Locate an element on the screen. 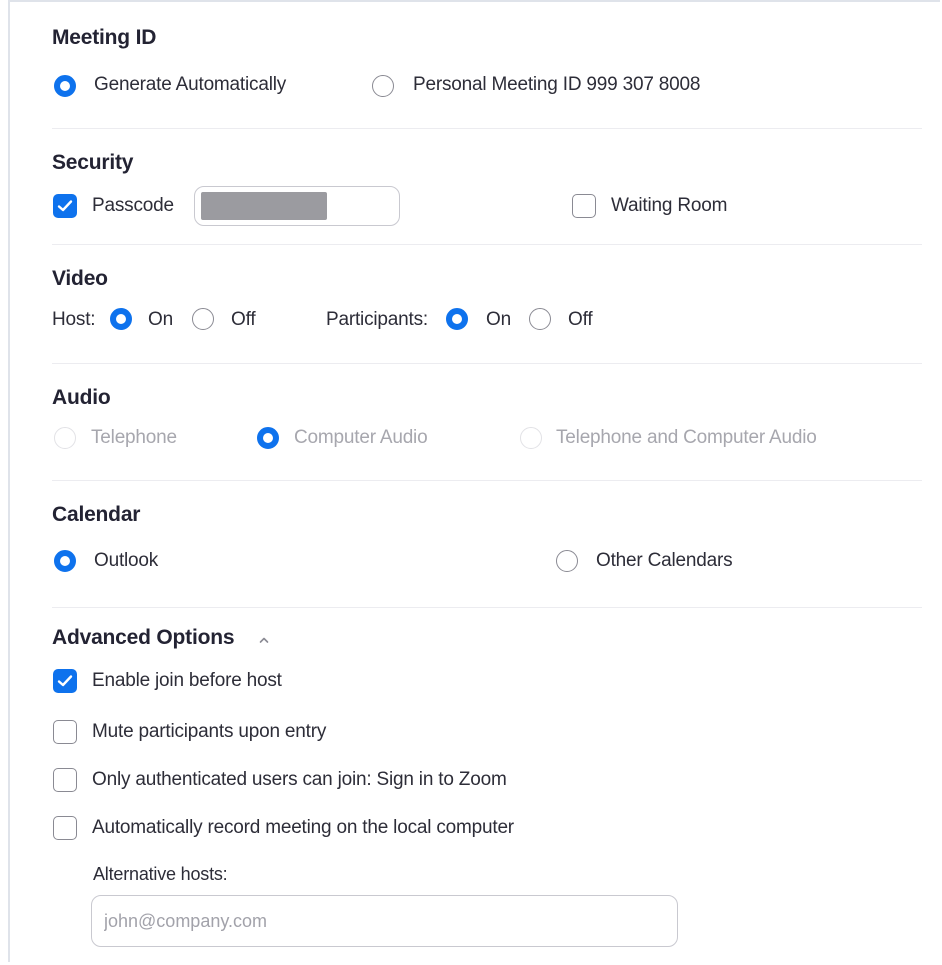 The image size is (942, 965). host-video-on-label: On is located at coordinates (160, 320).